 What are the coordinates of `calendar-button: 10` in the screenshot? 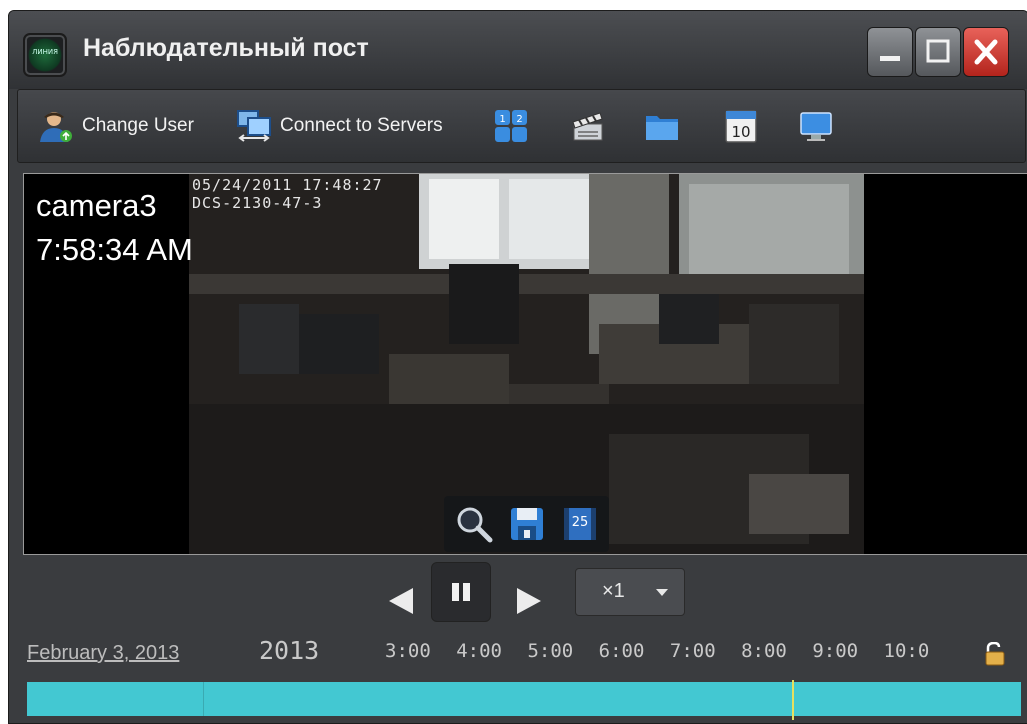 It's located at (745, 126).